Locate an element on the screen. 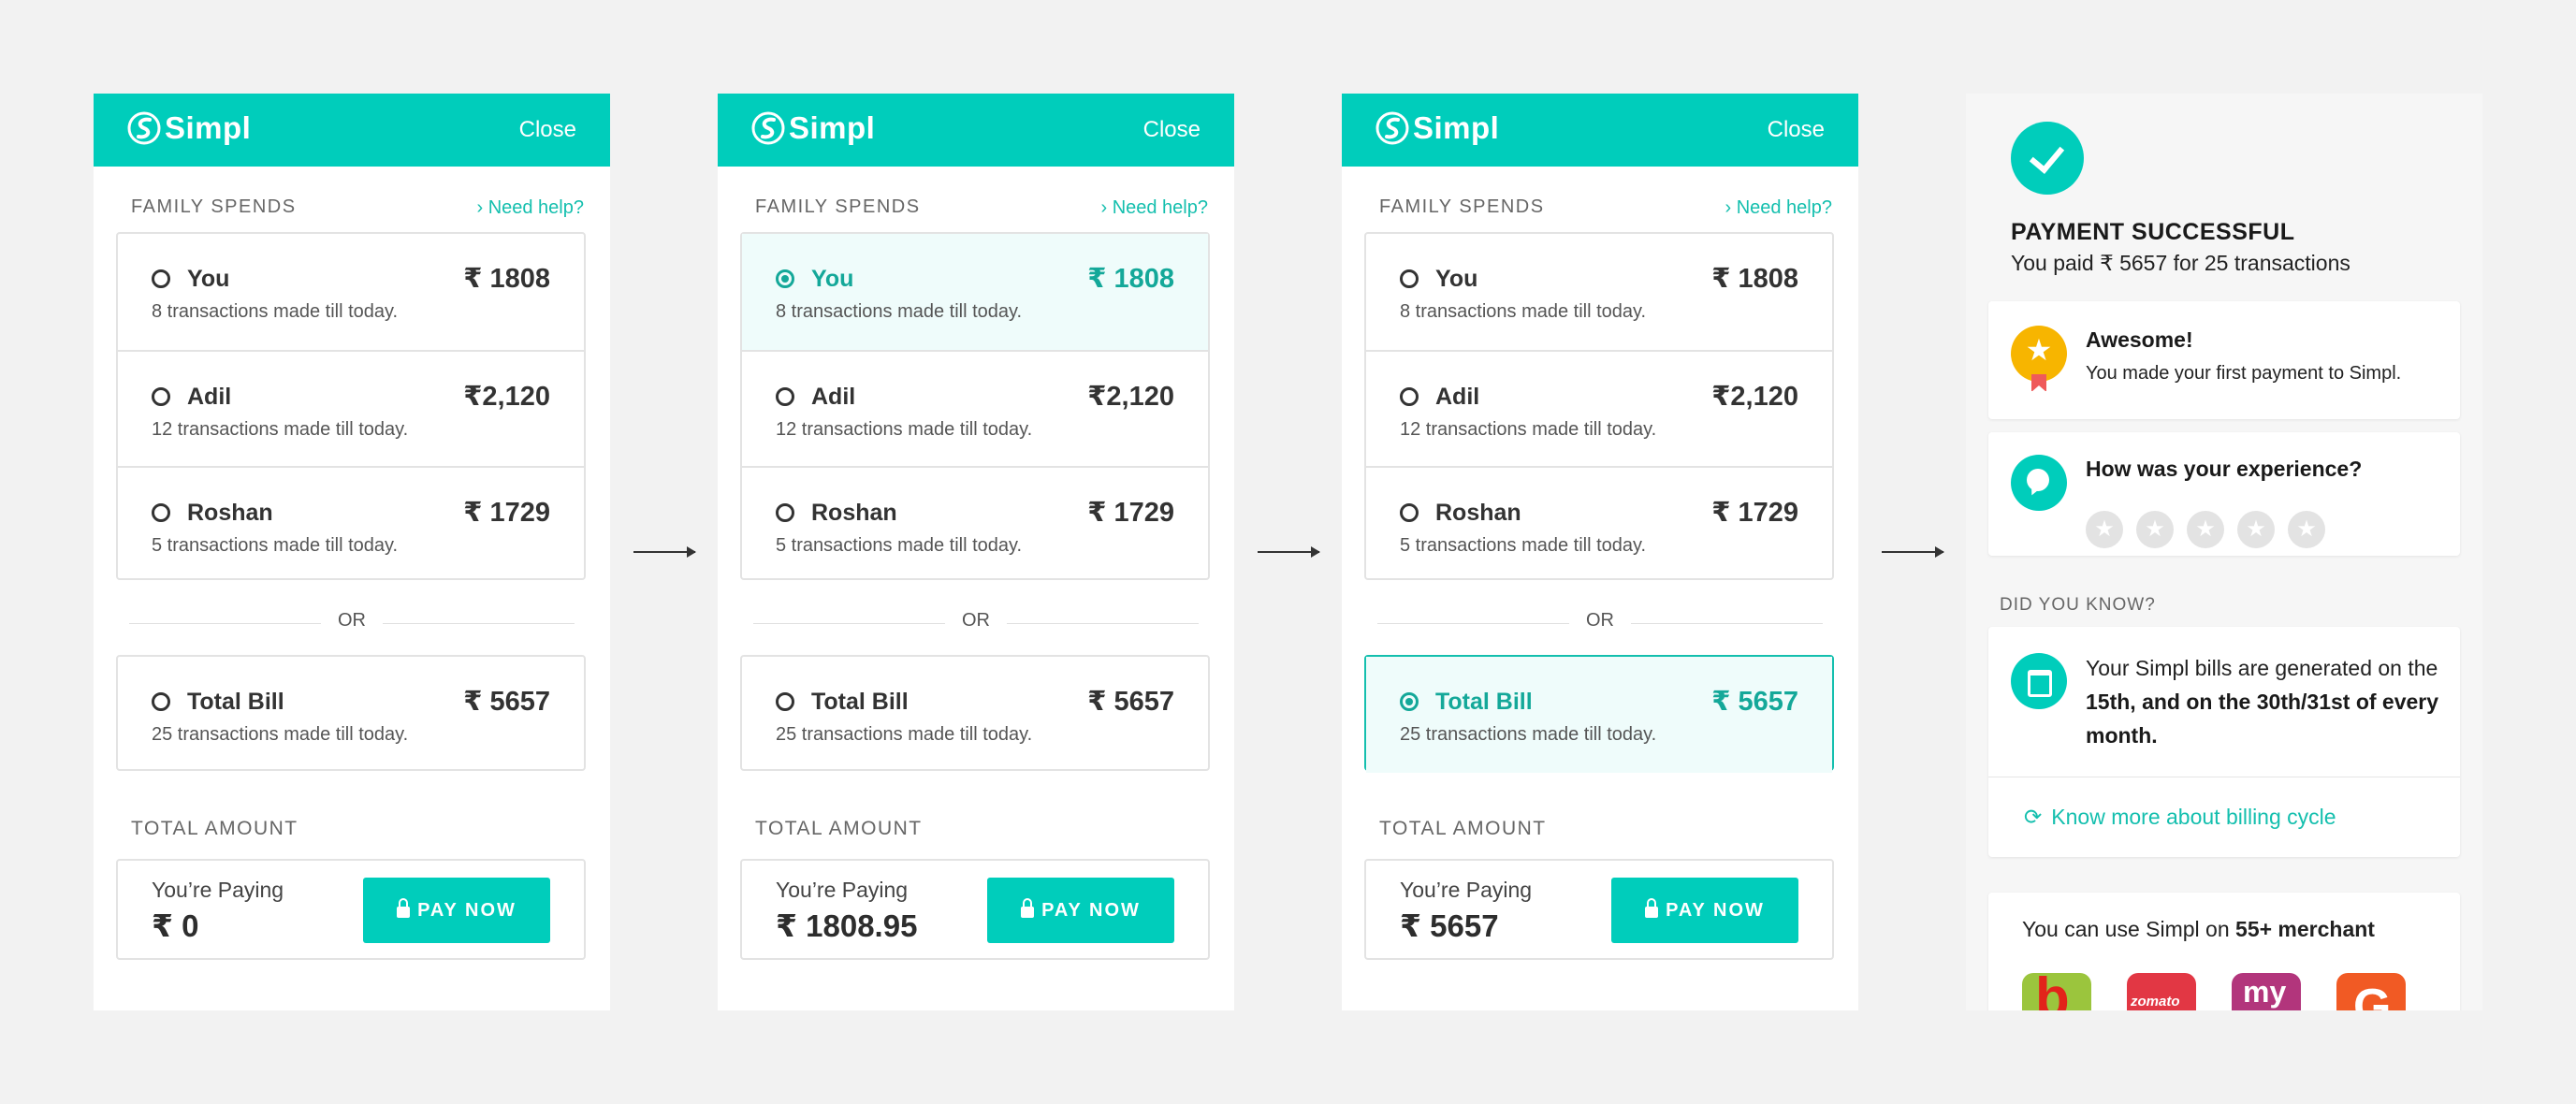 The image size is (2576, 1104). did-you-know-label: DID YOU KNOW? is located at coordinates (2078, 605).